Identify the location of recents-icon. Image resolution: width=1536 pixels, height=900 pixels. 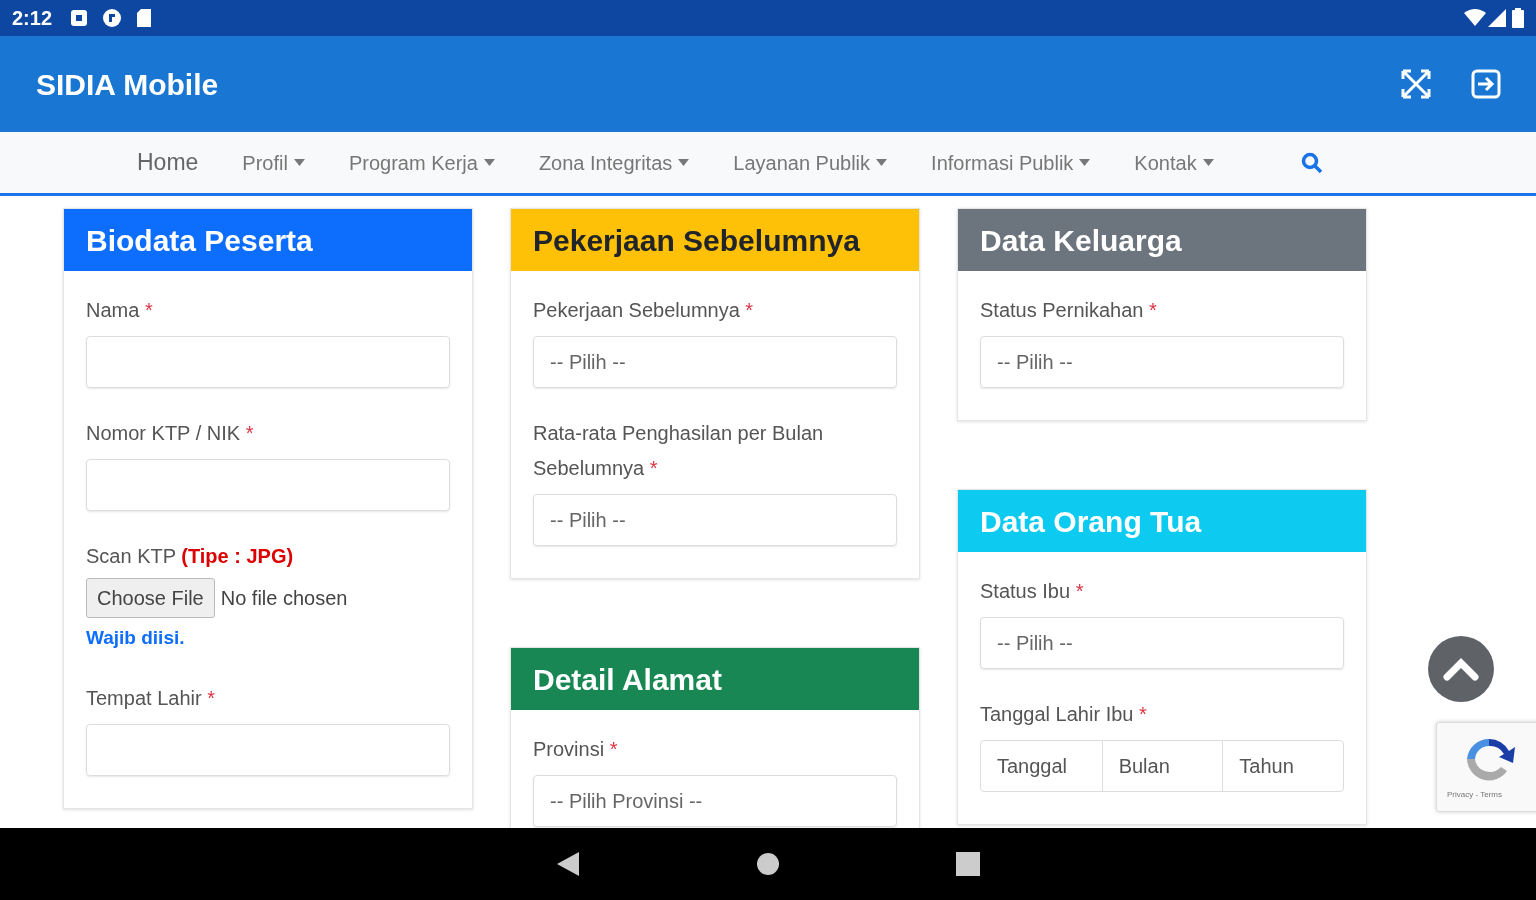
(968, 864).